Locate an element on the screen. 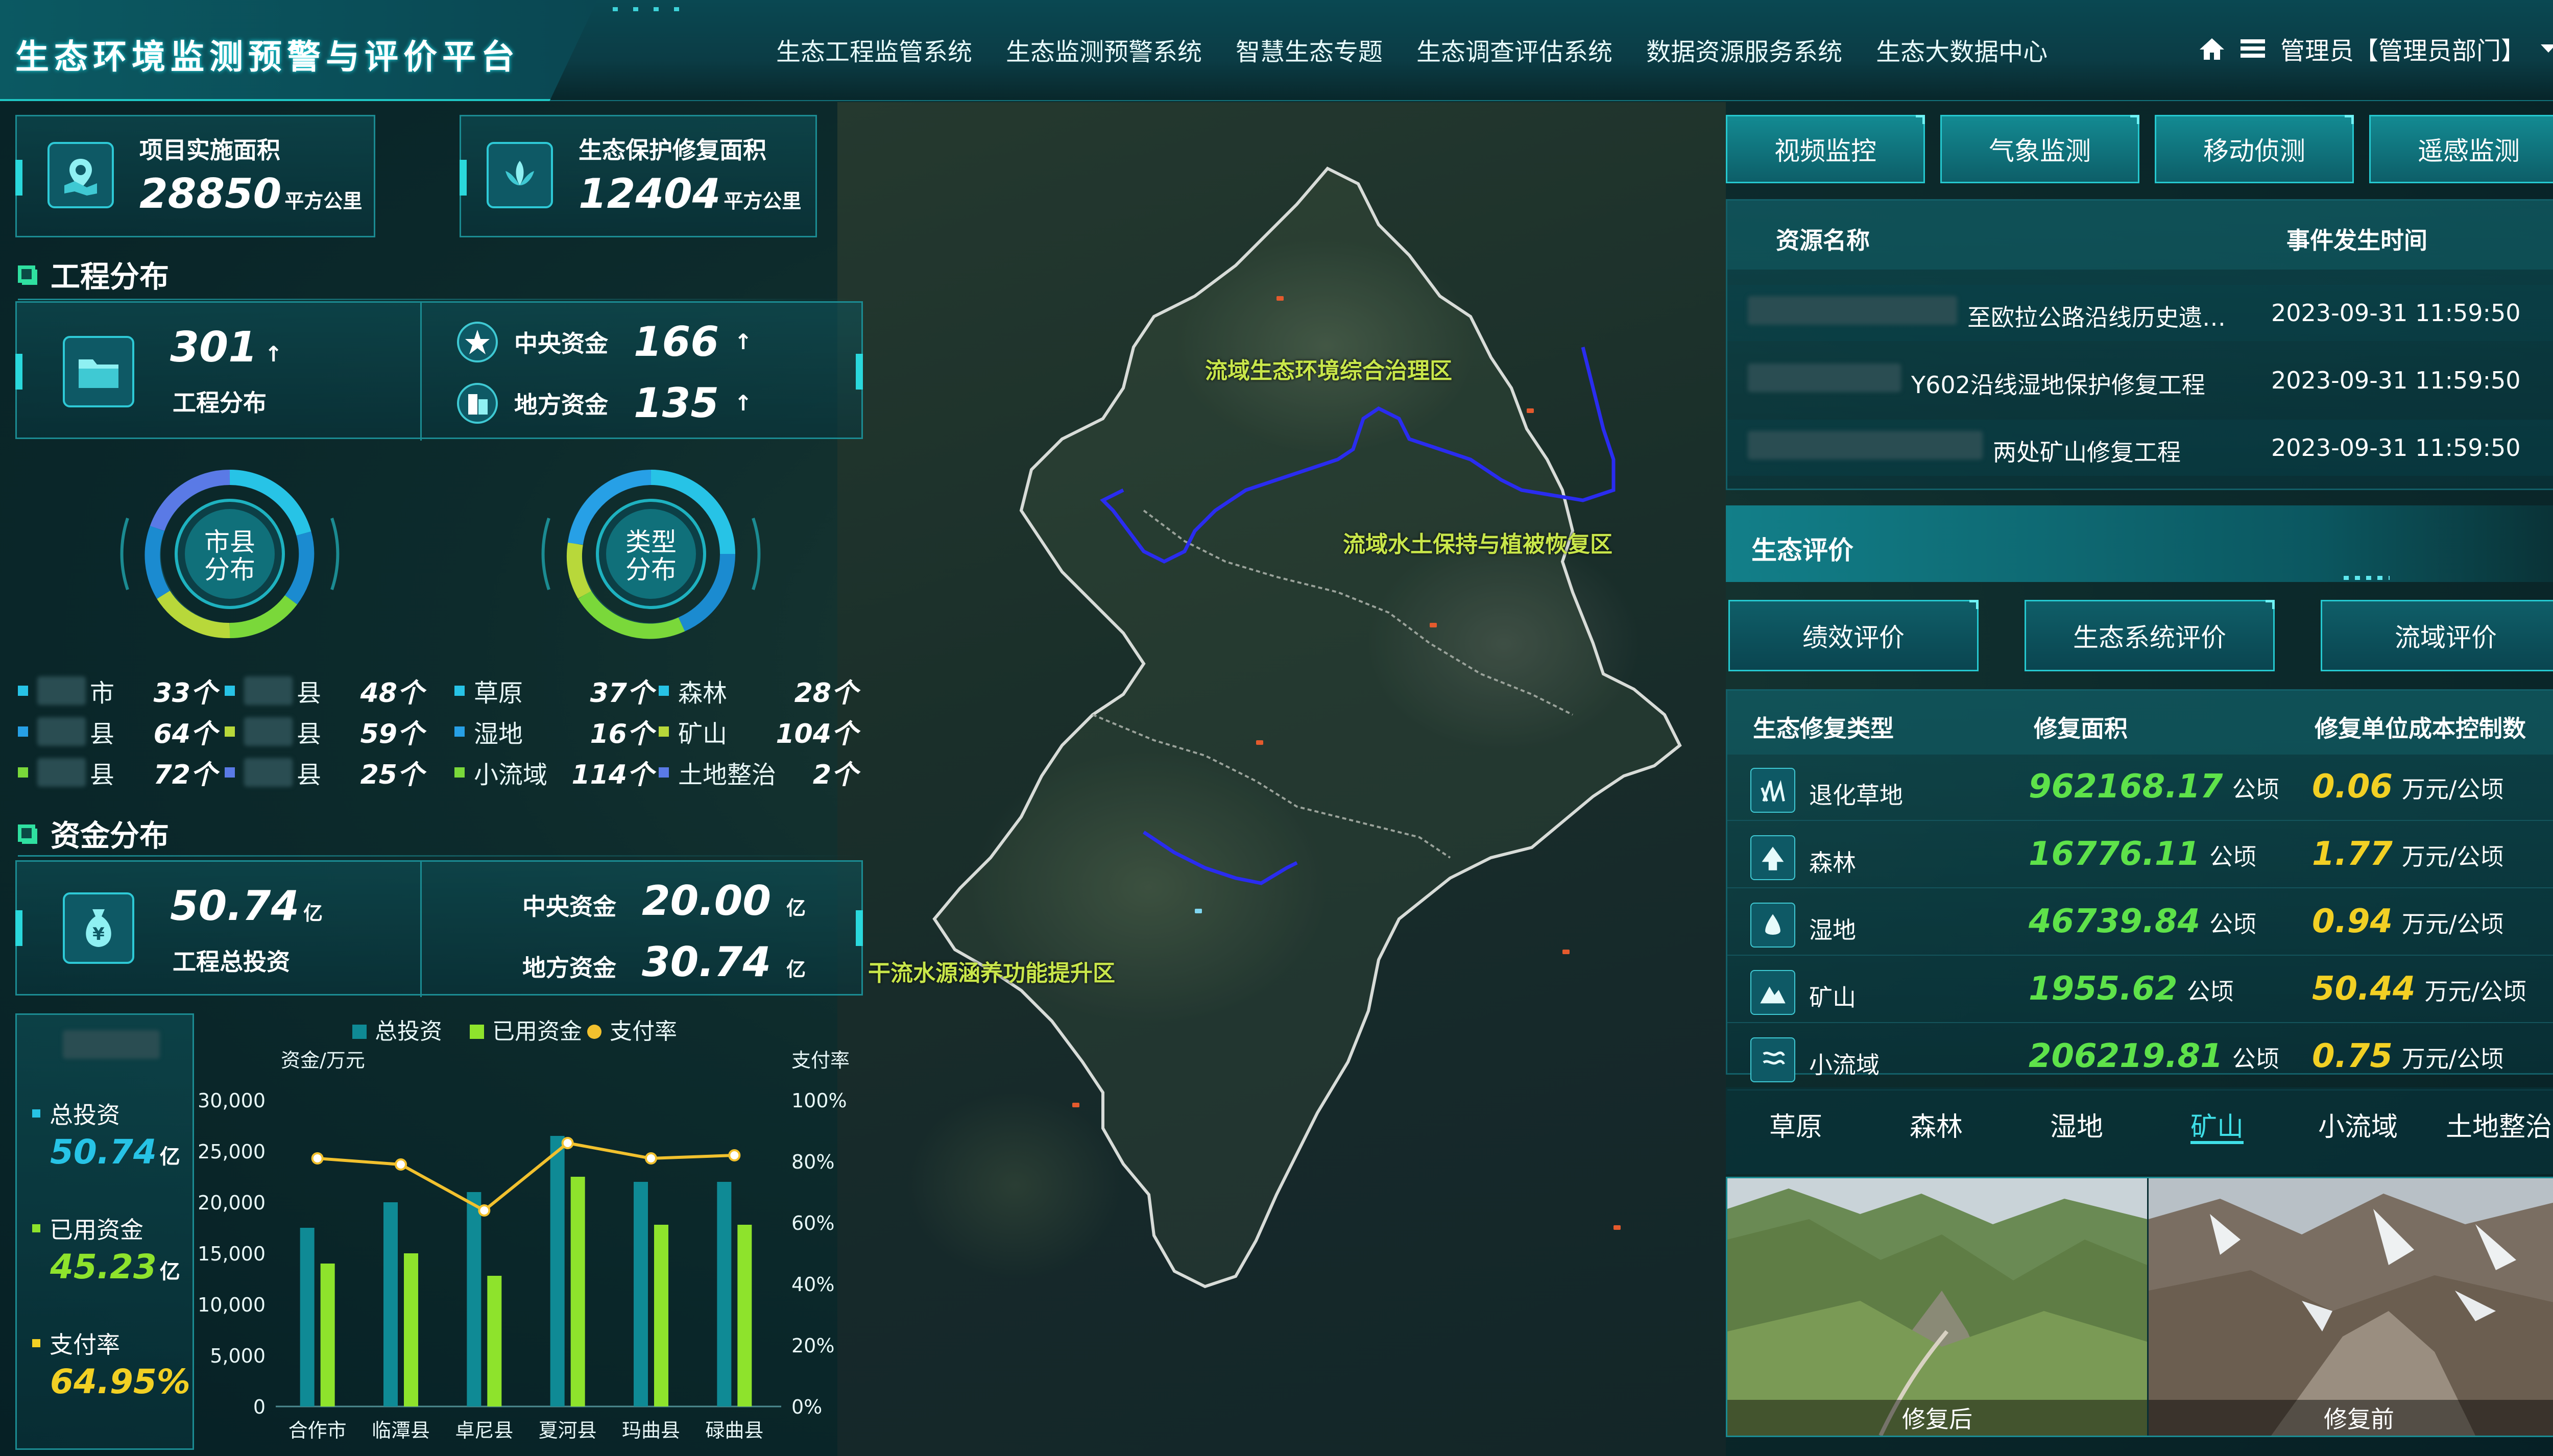 The width and height of the screenshot is (2553, 1456). evaluation-tab: 绩效评价 is located at coordinates (1854, 635).